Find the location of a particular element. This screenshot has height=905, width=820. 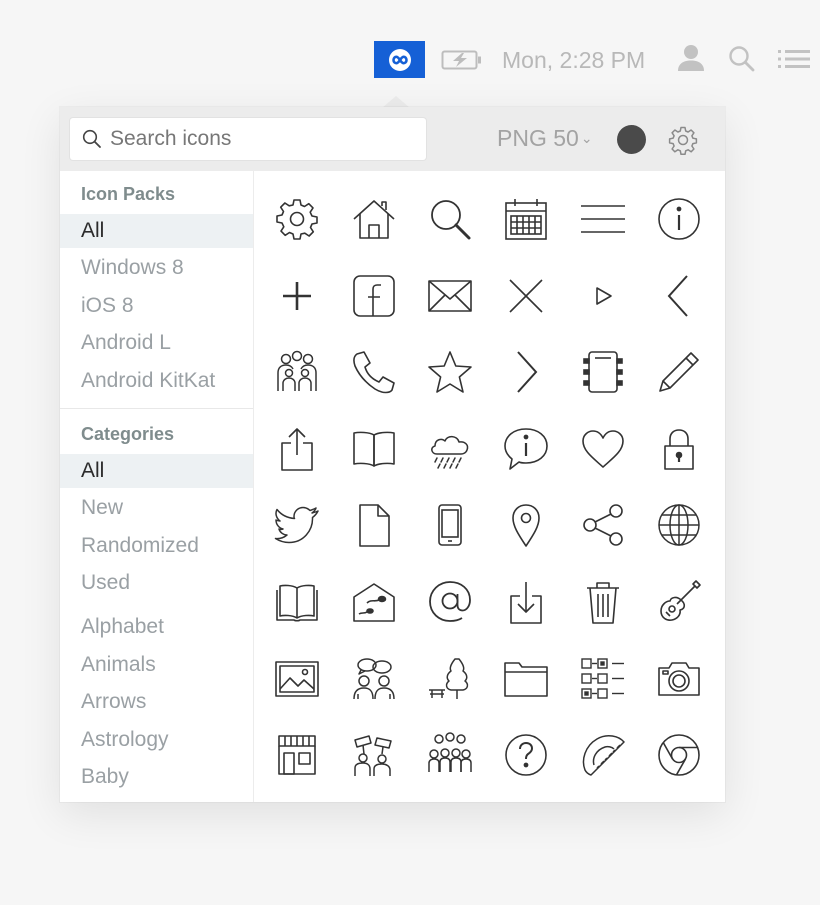

smartphone-icon is located at coordinates (450, 525).